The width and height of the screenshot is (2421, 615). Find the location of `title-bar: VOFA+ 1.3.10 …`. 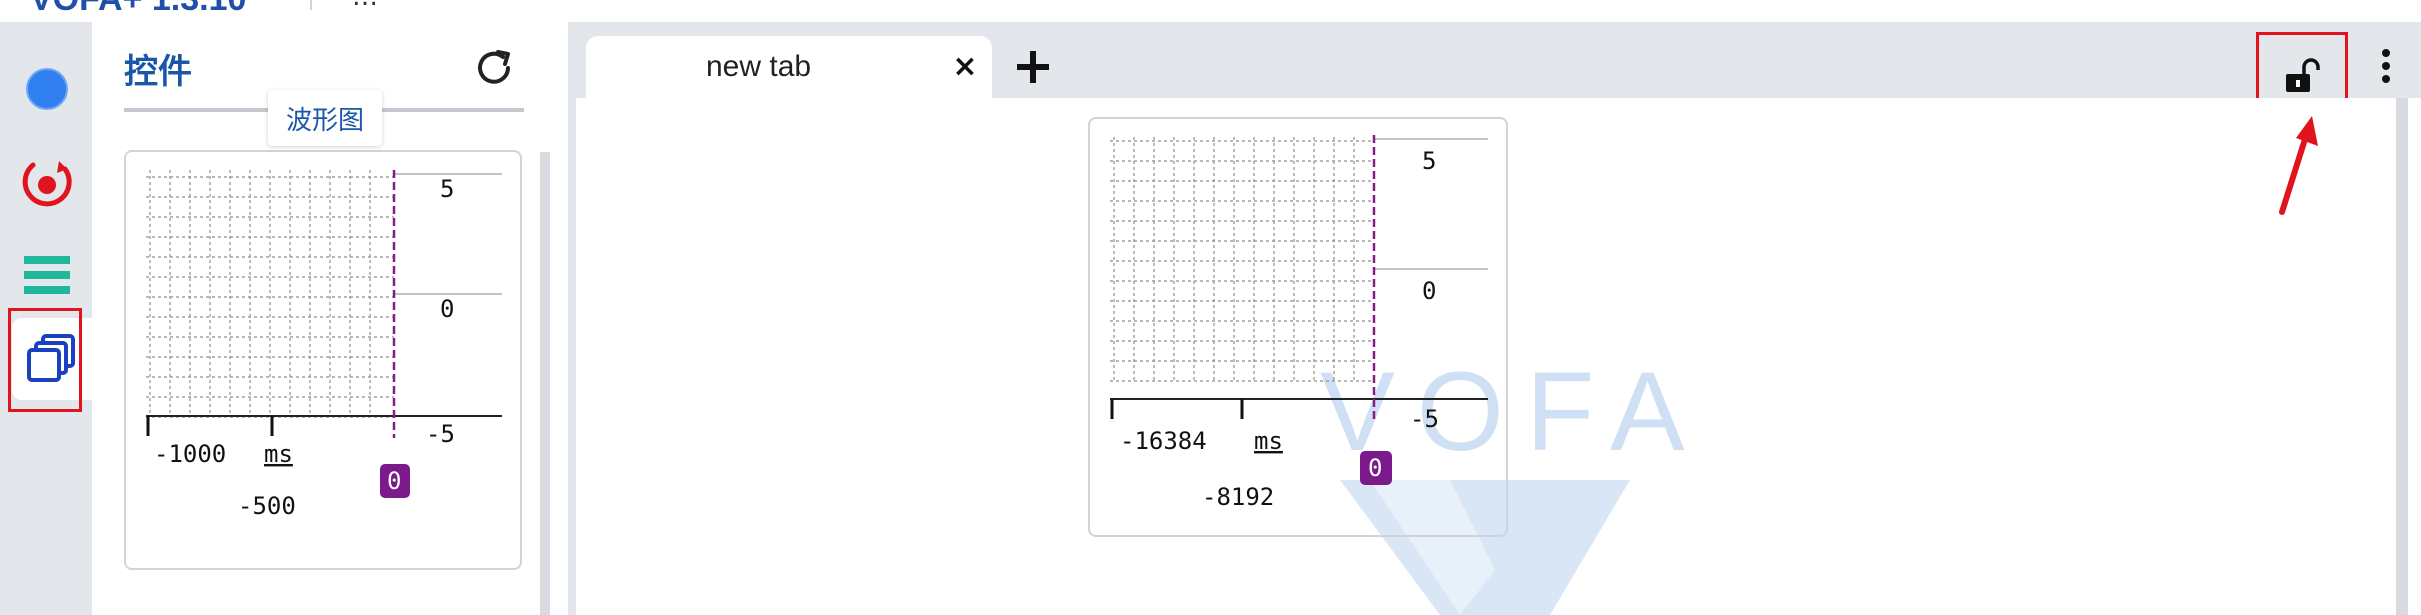

title-bar: VOFA+ 1.3.10 … is located at coordinates (1210, 11).